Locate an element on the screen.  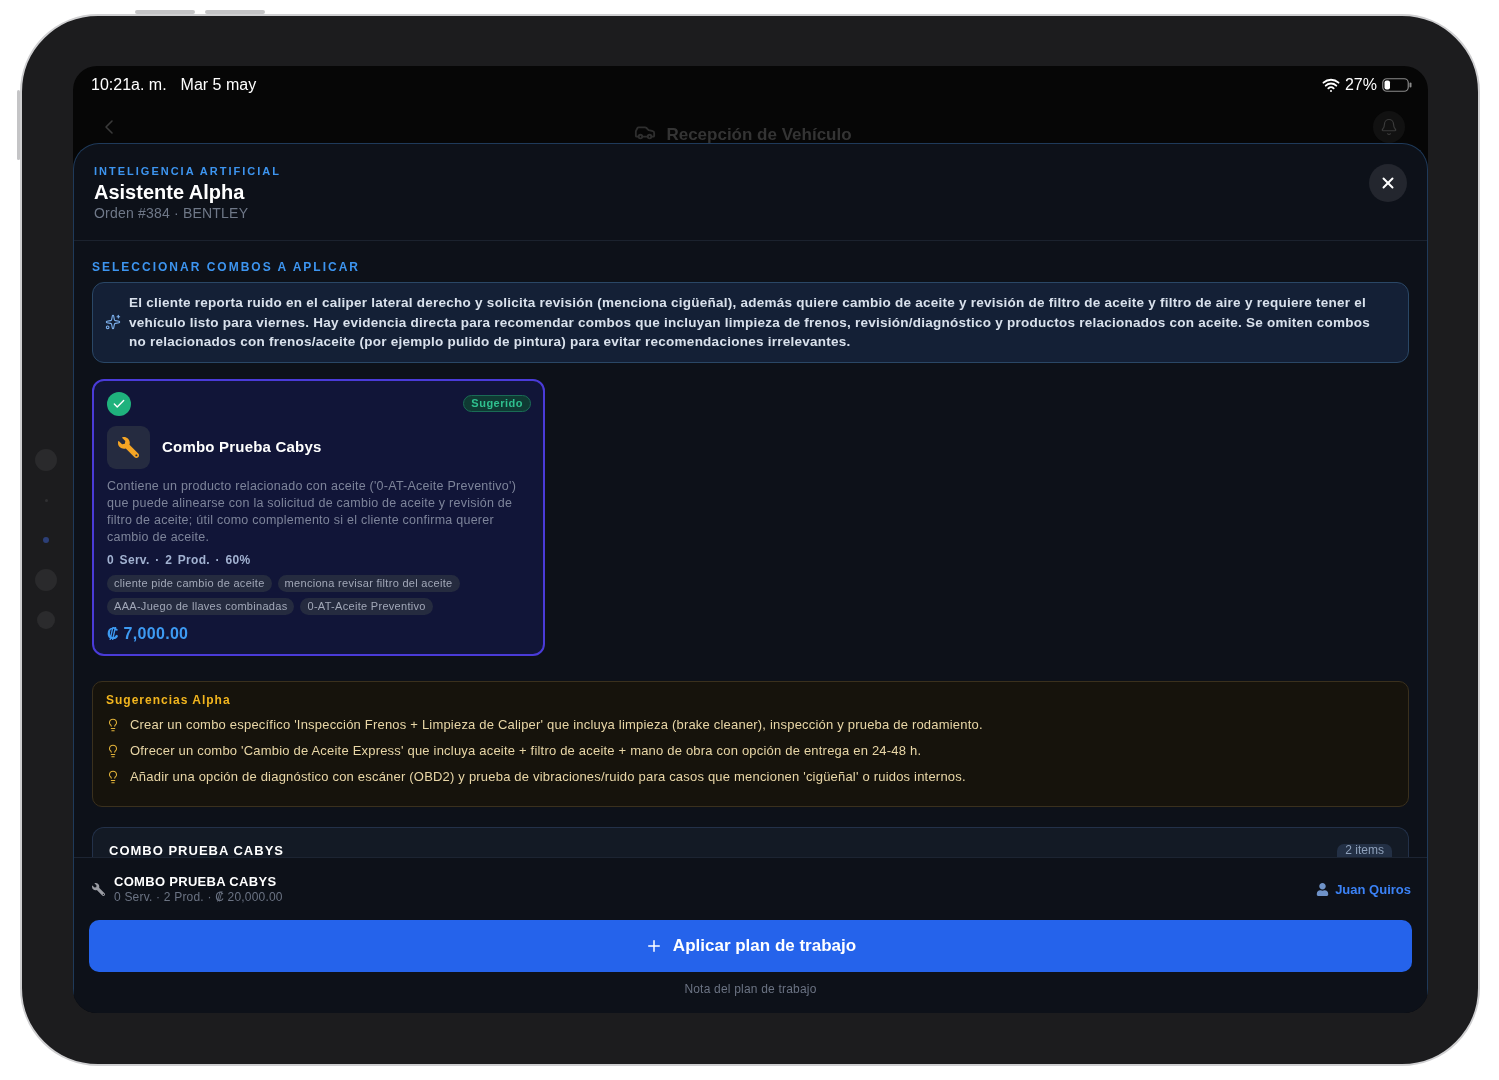
apply-plan-button: Aplicar plan de trabajo is located at coordinates (750, 946).